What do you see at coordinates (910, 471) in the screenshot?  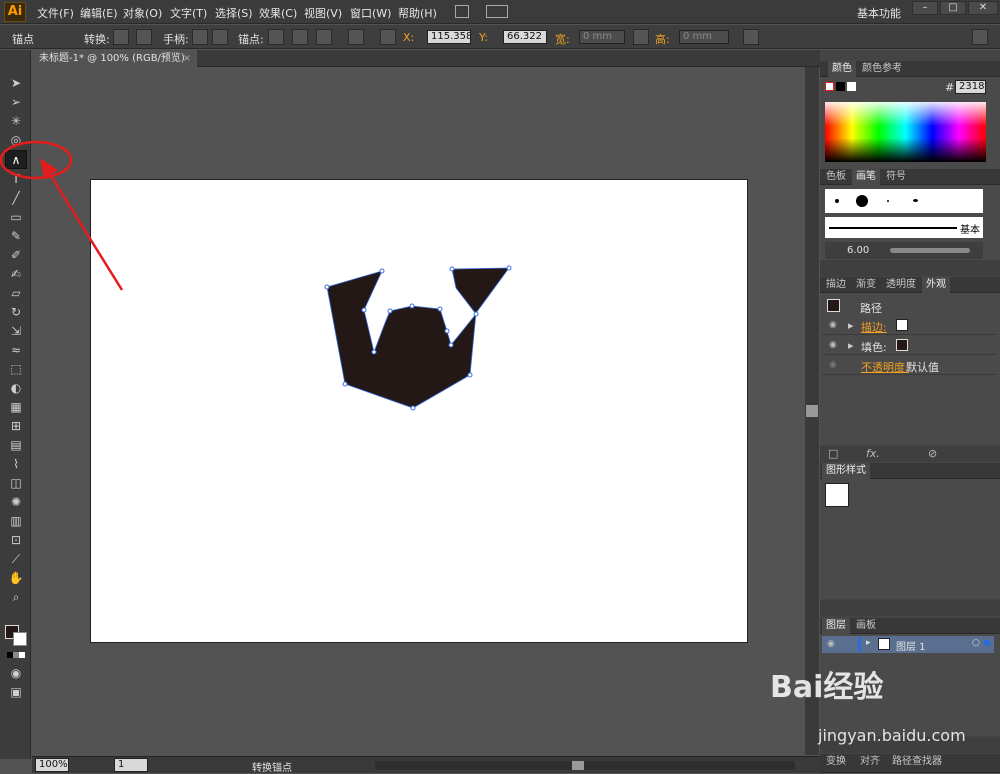 I see `graphic-styles-tabs: 图形样式` at bounding box center [910, 471].